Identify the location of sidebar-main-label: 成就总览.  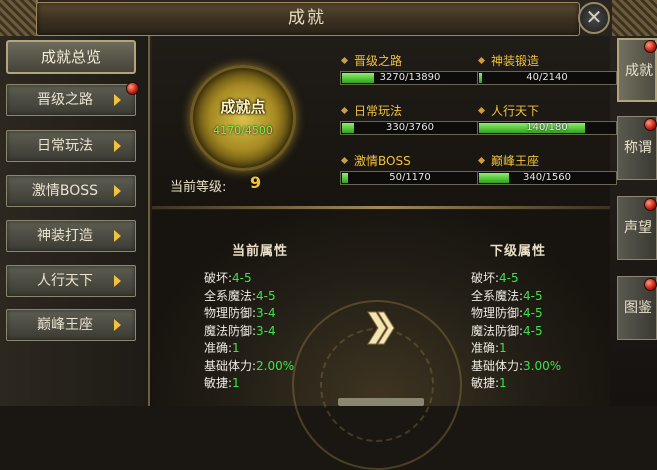
(70, 57).